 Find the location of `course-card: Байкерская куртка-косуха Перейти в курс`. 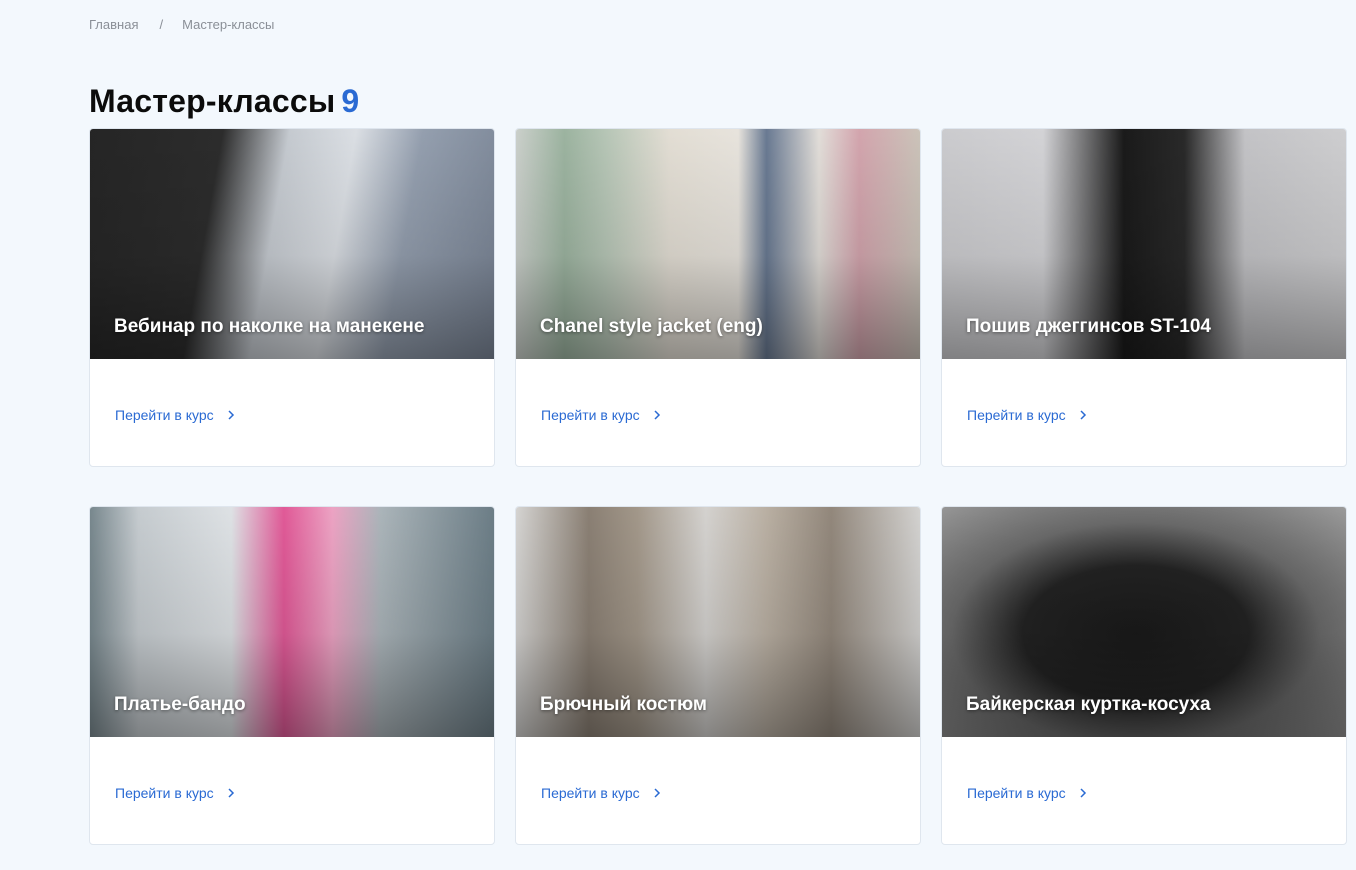

course-card: Байкерская куртка-косуха Перейти в курс is located at coordinates (1144, 675).